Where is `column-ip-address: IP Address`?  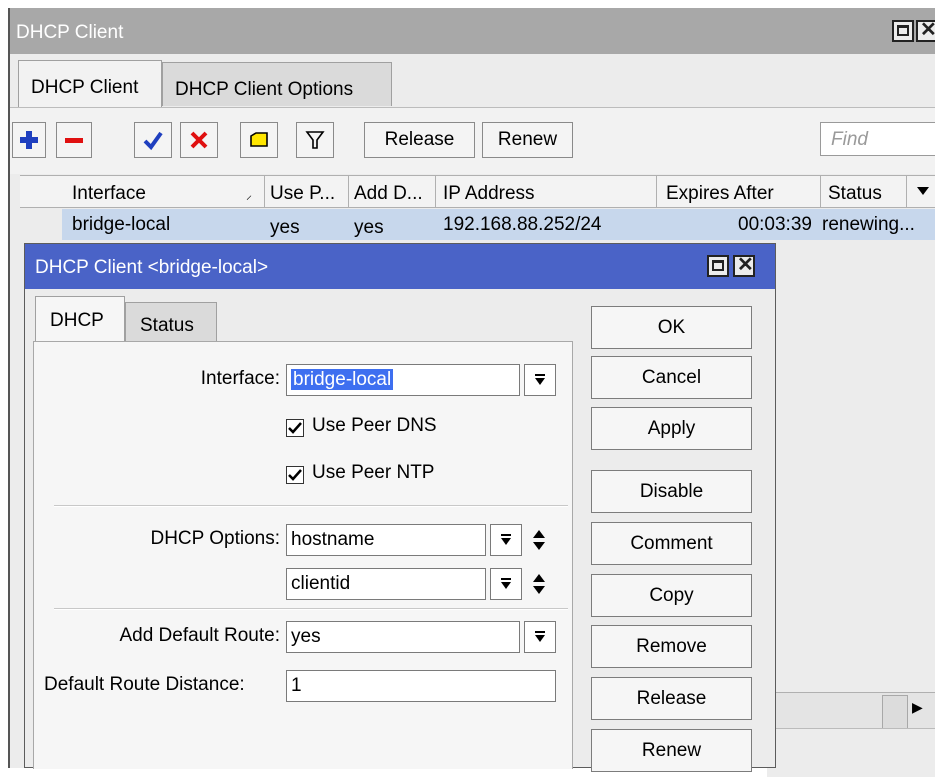 column-ip-address: IP Address is located at coordinates (489, 194).